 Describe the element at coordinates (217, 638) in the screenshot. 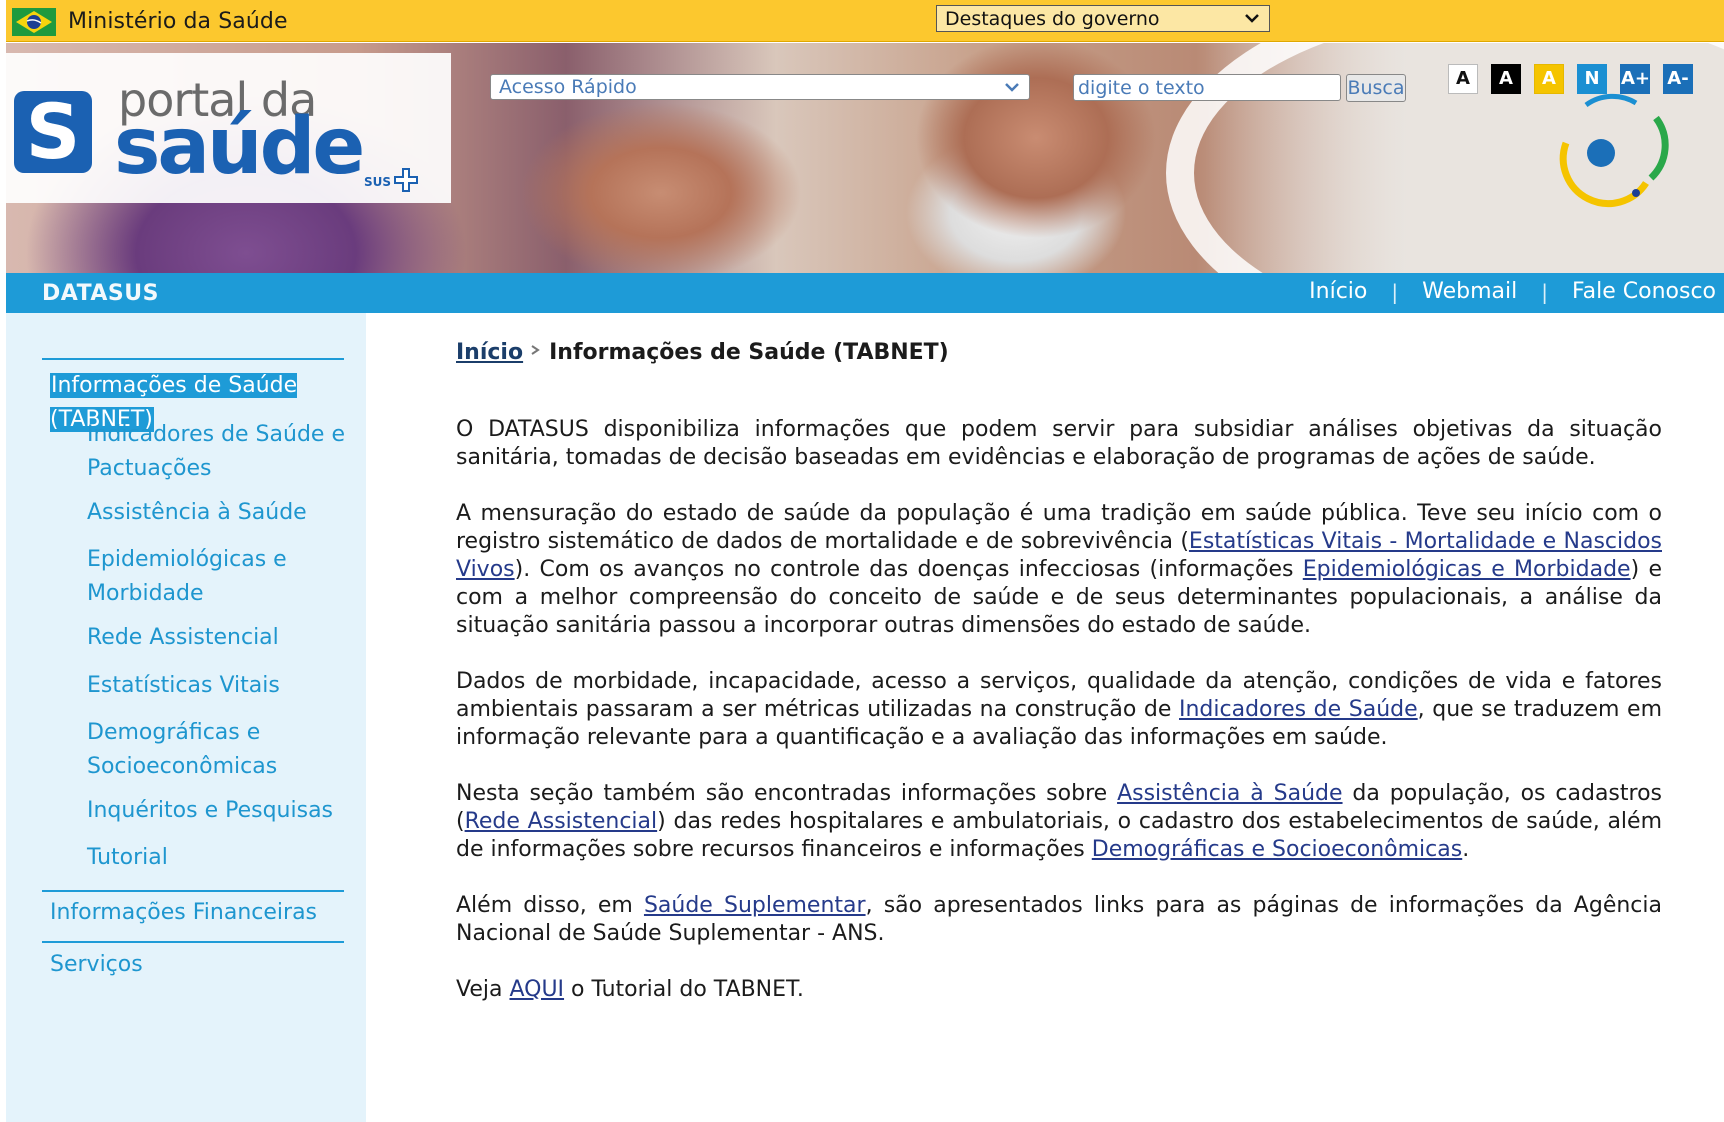

I see `sidebar-item-rede-assistencial: Rede Assistencial` at that location.